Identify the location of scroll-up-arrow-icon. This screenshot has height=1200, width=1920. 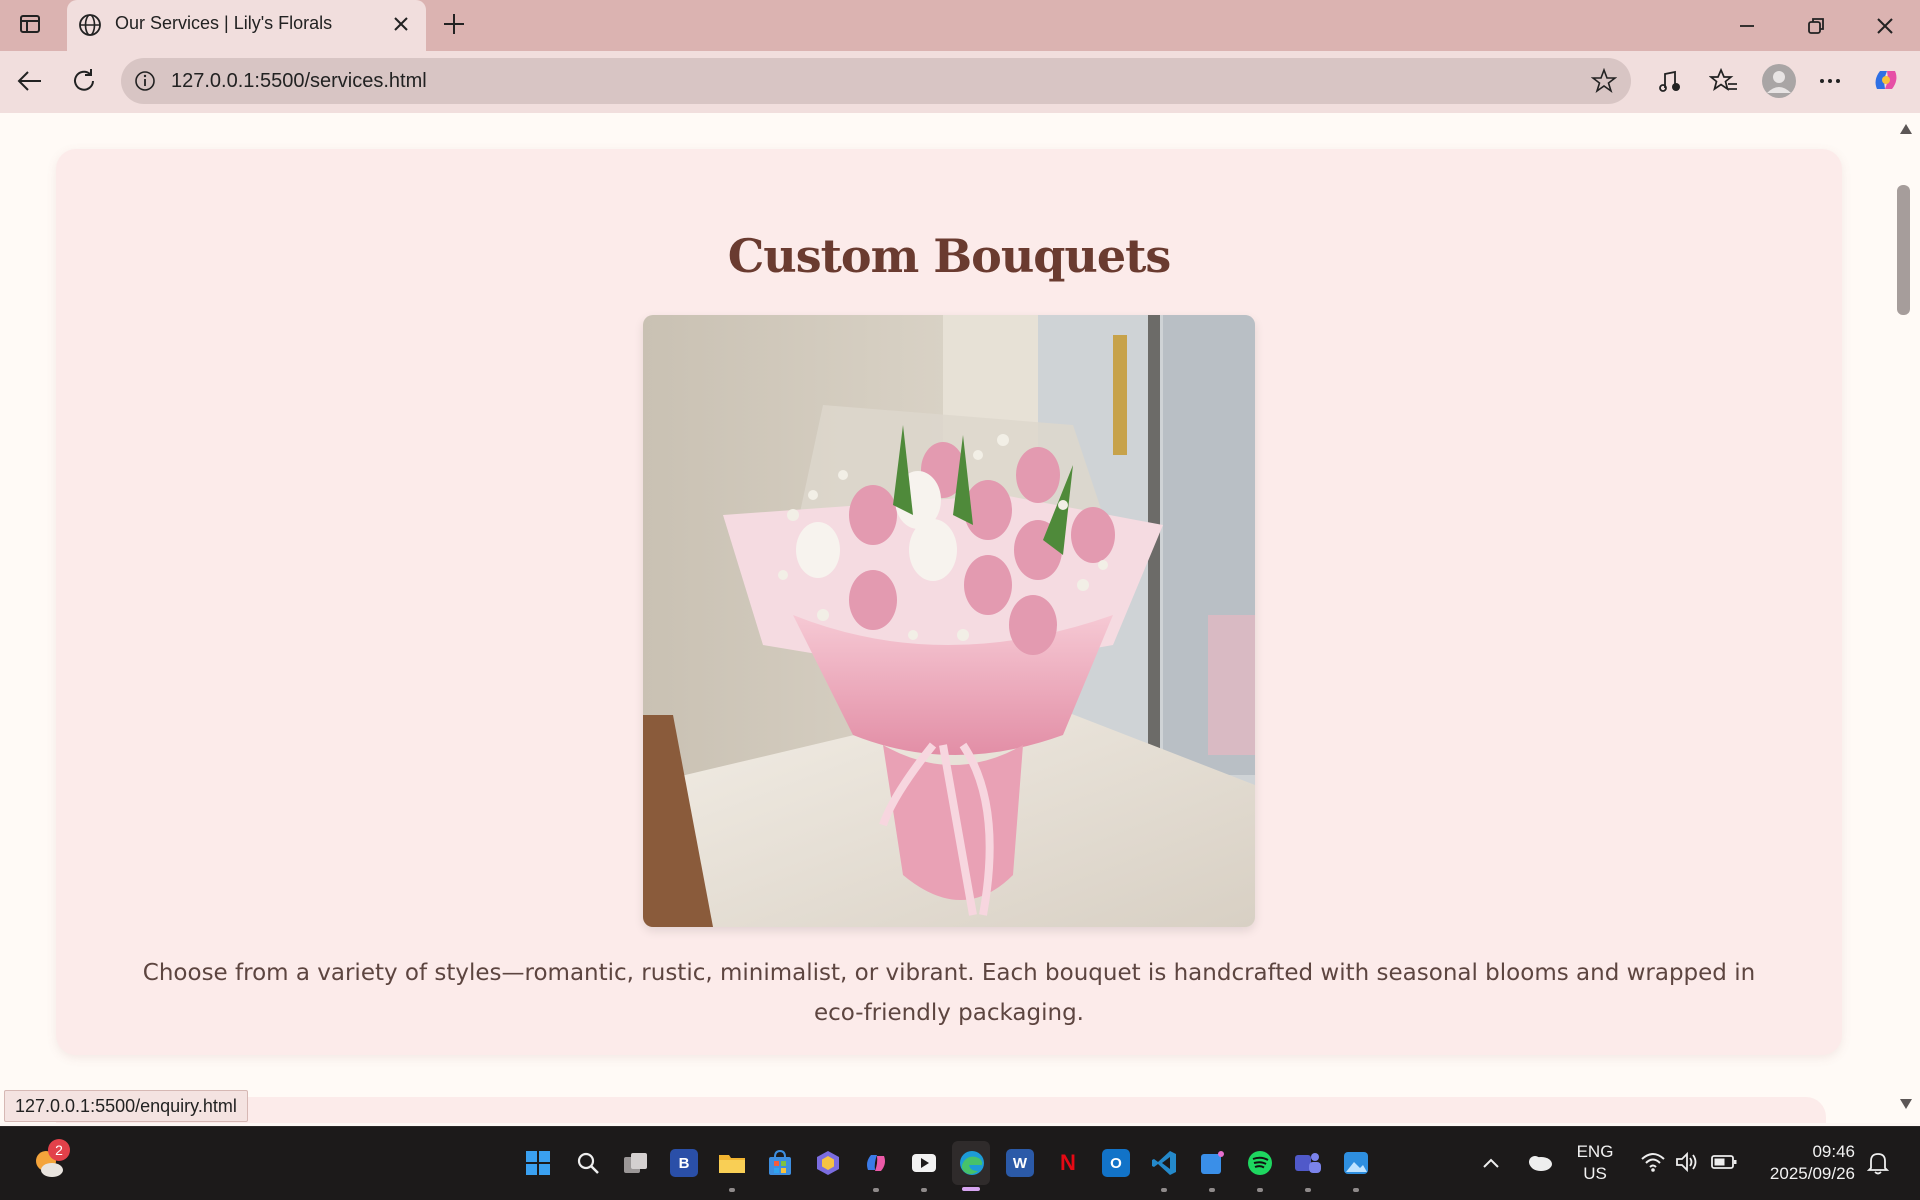
(1906, 129).